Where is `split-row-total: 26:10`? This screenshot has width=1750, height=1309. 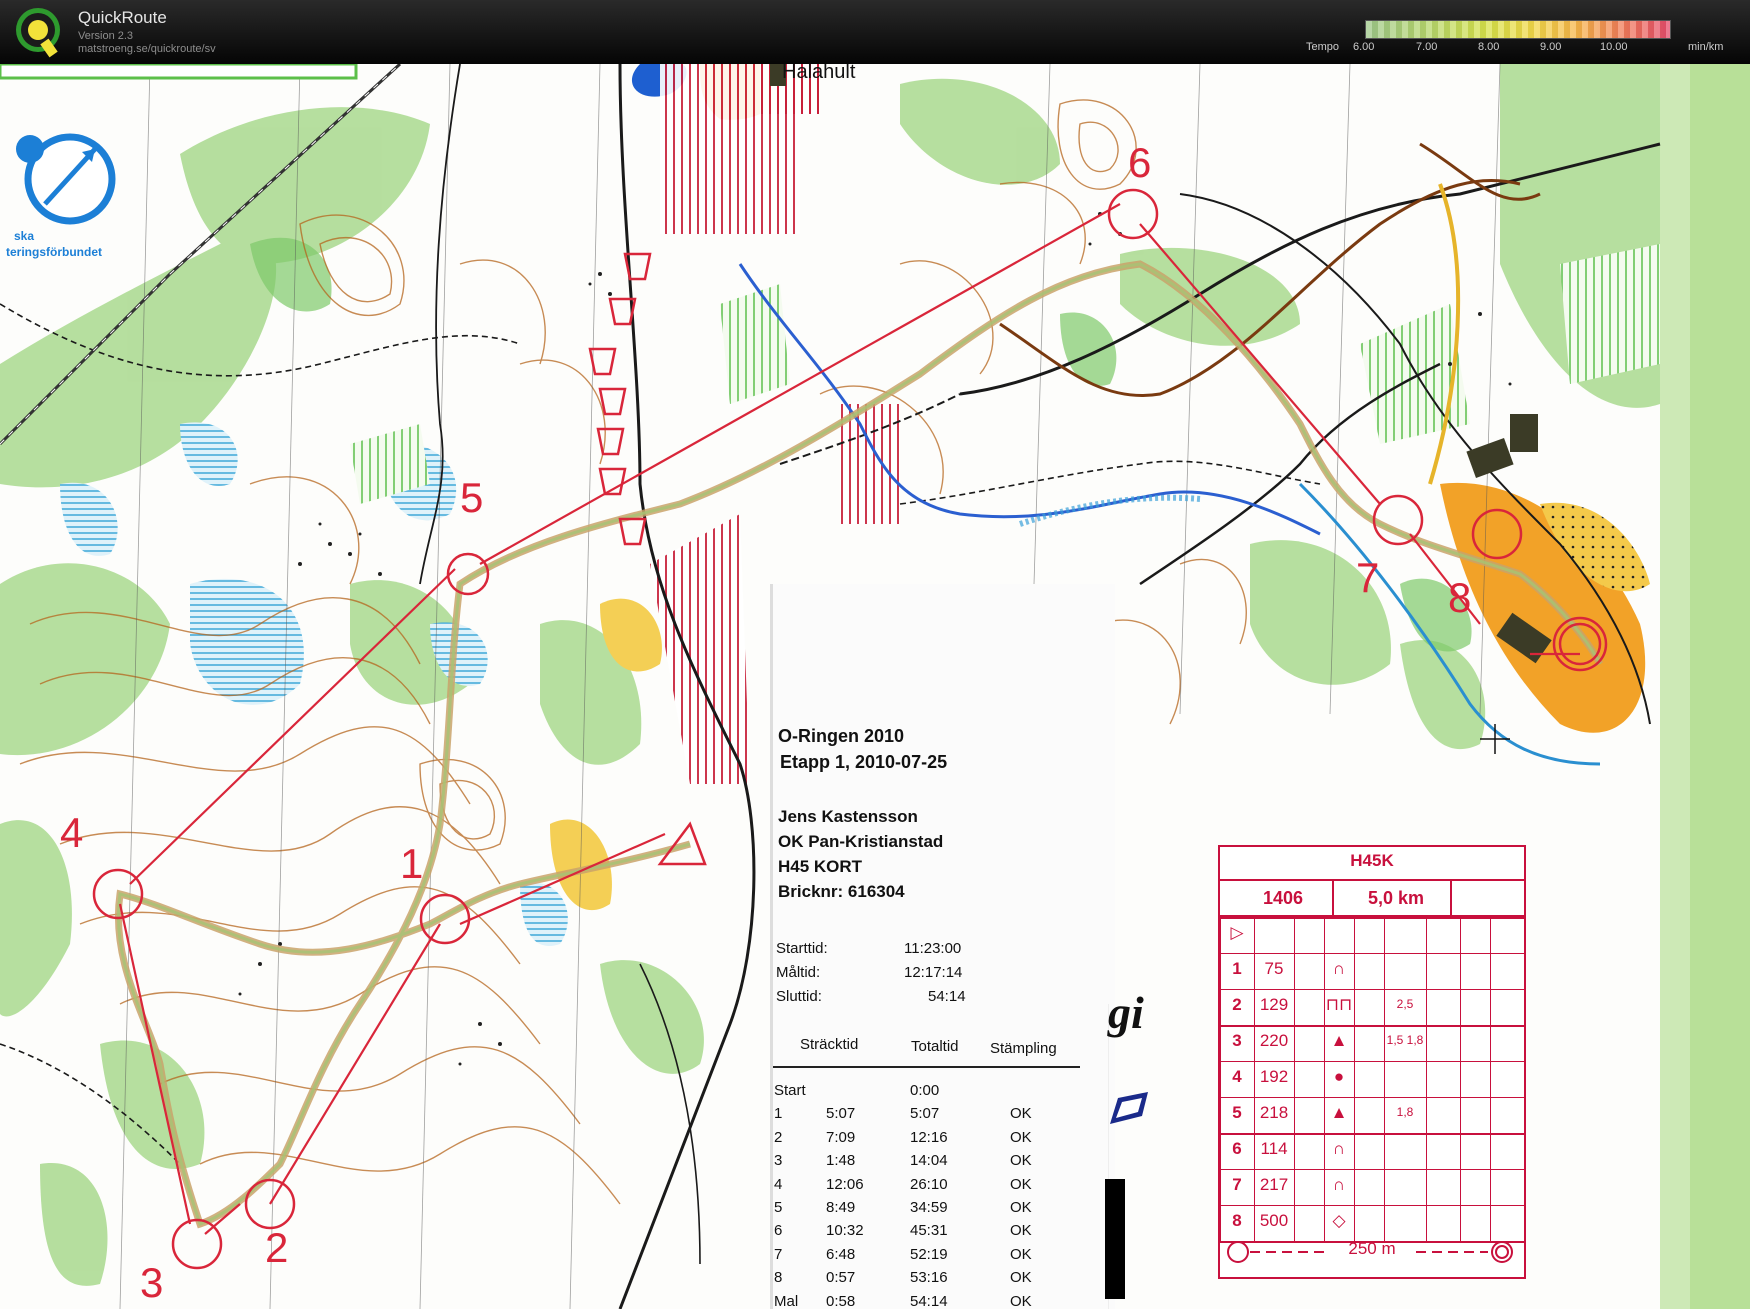
split-row-total: 26:10 is located at coordinates (929, 1184).